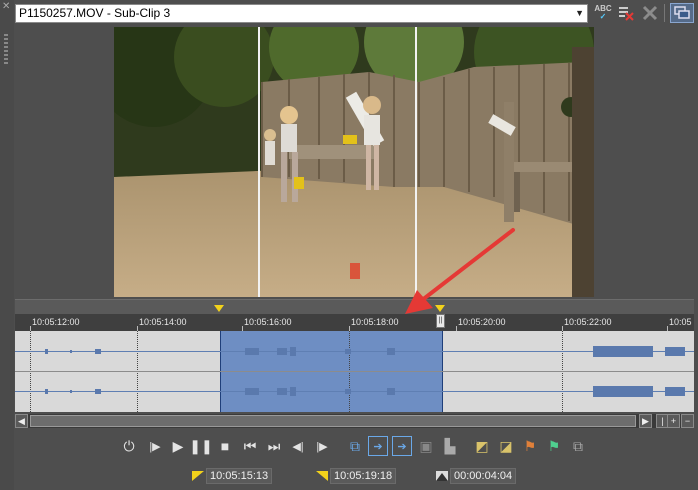 The image size is (698, 490). I want to click on go-to-end-icon: ⏭, so click(274, 445).